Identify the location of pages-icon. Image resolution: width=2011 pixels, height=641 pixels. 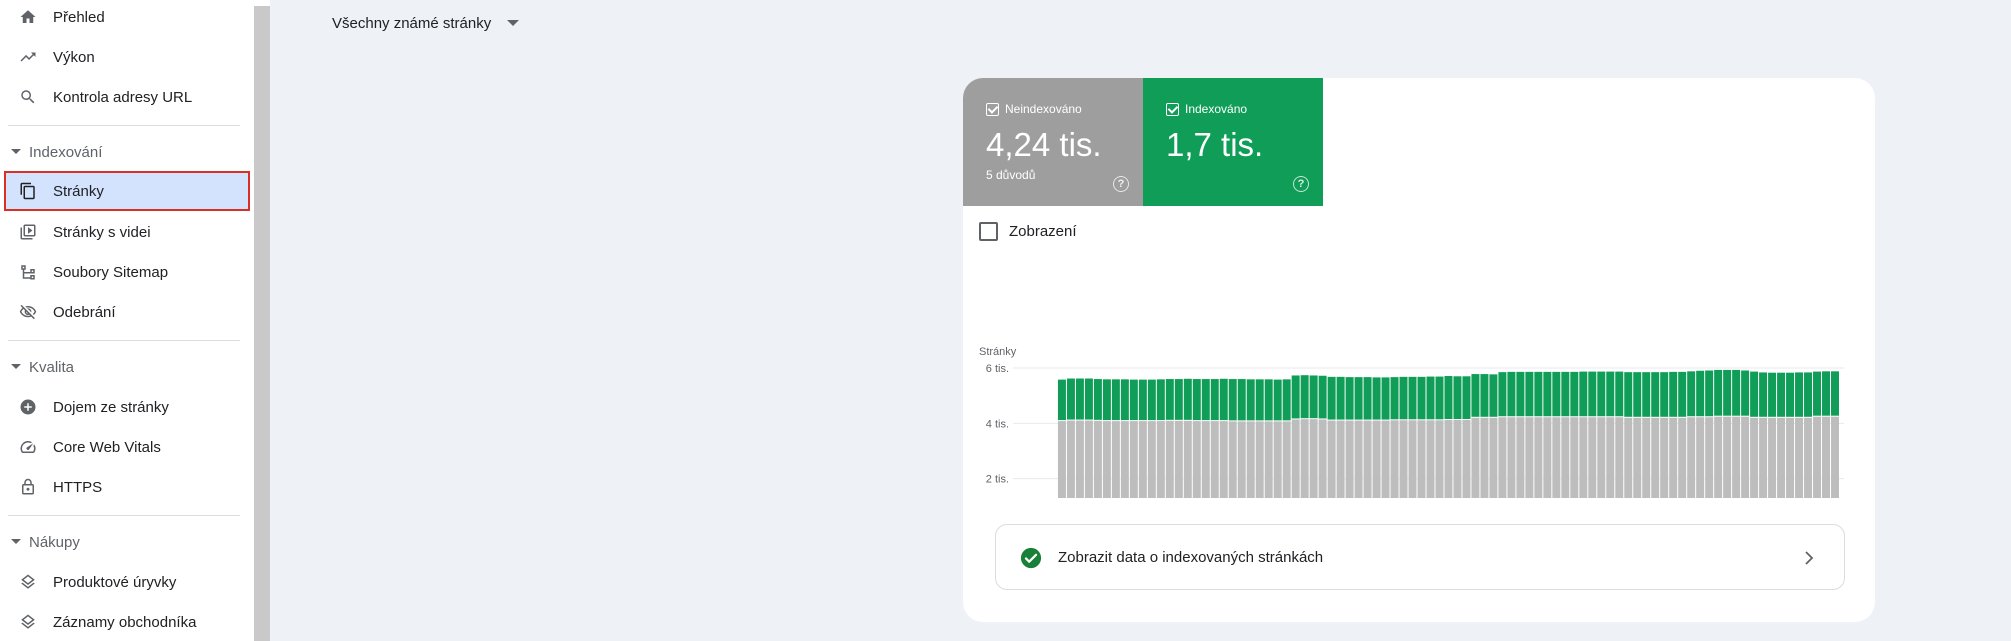
(28, 191).